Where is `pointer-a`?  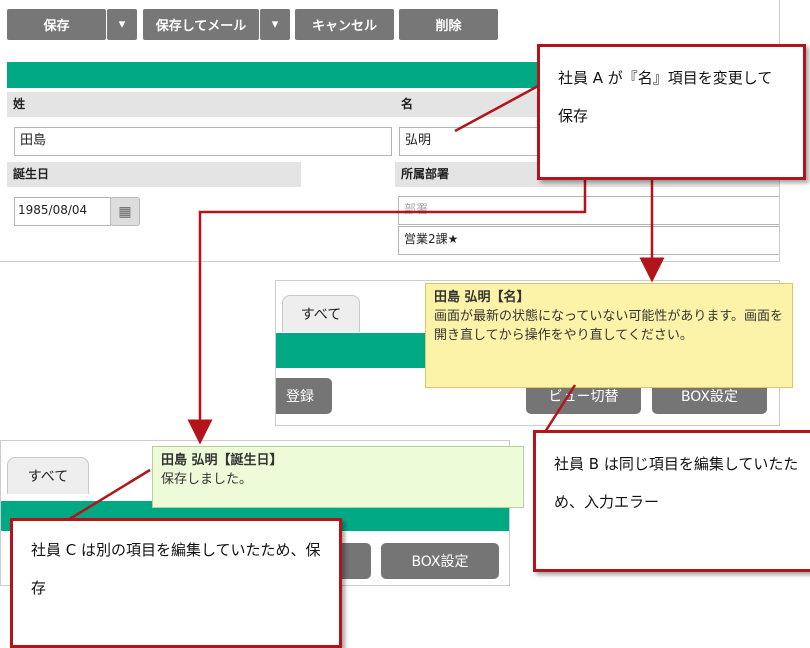
pointer-a is located at coordinates (497, 108).